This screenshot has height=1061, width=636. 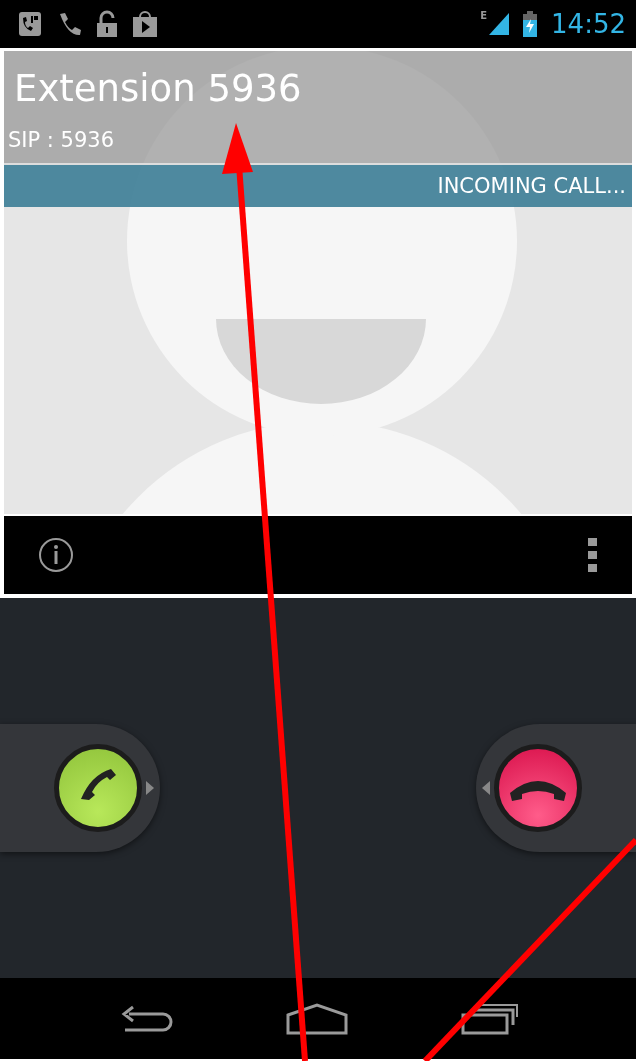 I want to click on clock-time: 14:52, so click(x=588, y=24).